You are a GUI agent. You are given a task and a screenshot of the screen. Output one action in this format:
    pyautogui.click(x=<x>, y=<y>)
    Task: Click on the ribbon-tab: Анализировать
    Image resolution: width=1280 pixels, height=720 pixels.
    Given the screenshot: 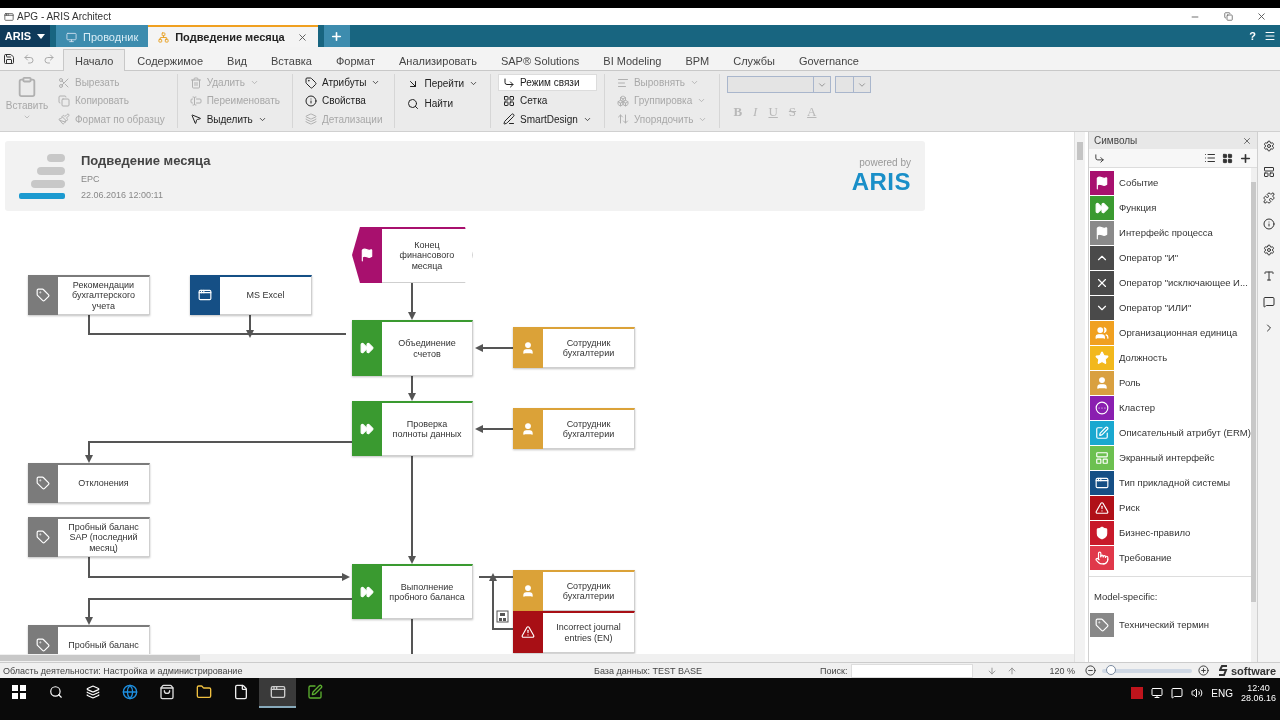 What is the action you would take?
    pyautogui.click(x=438, y=60)
    